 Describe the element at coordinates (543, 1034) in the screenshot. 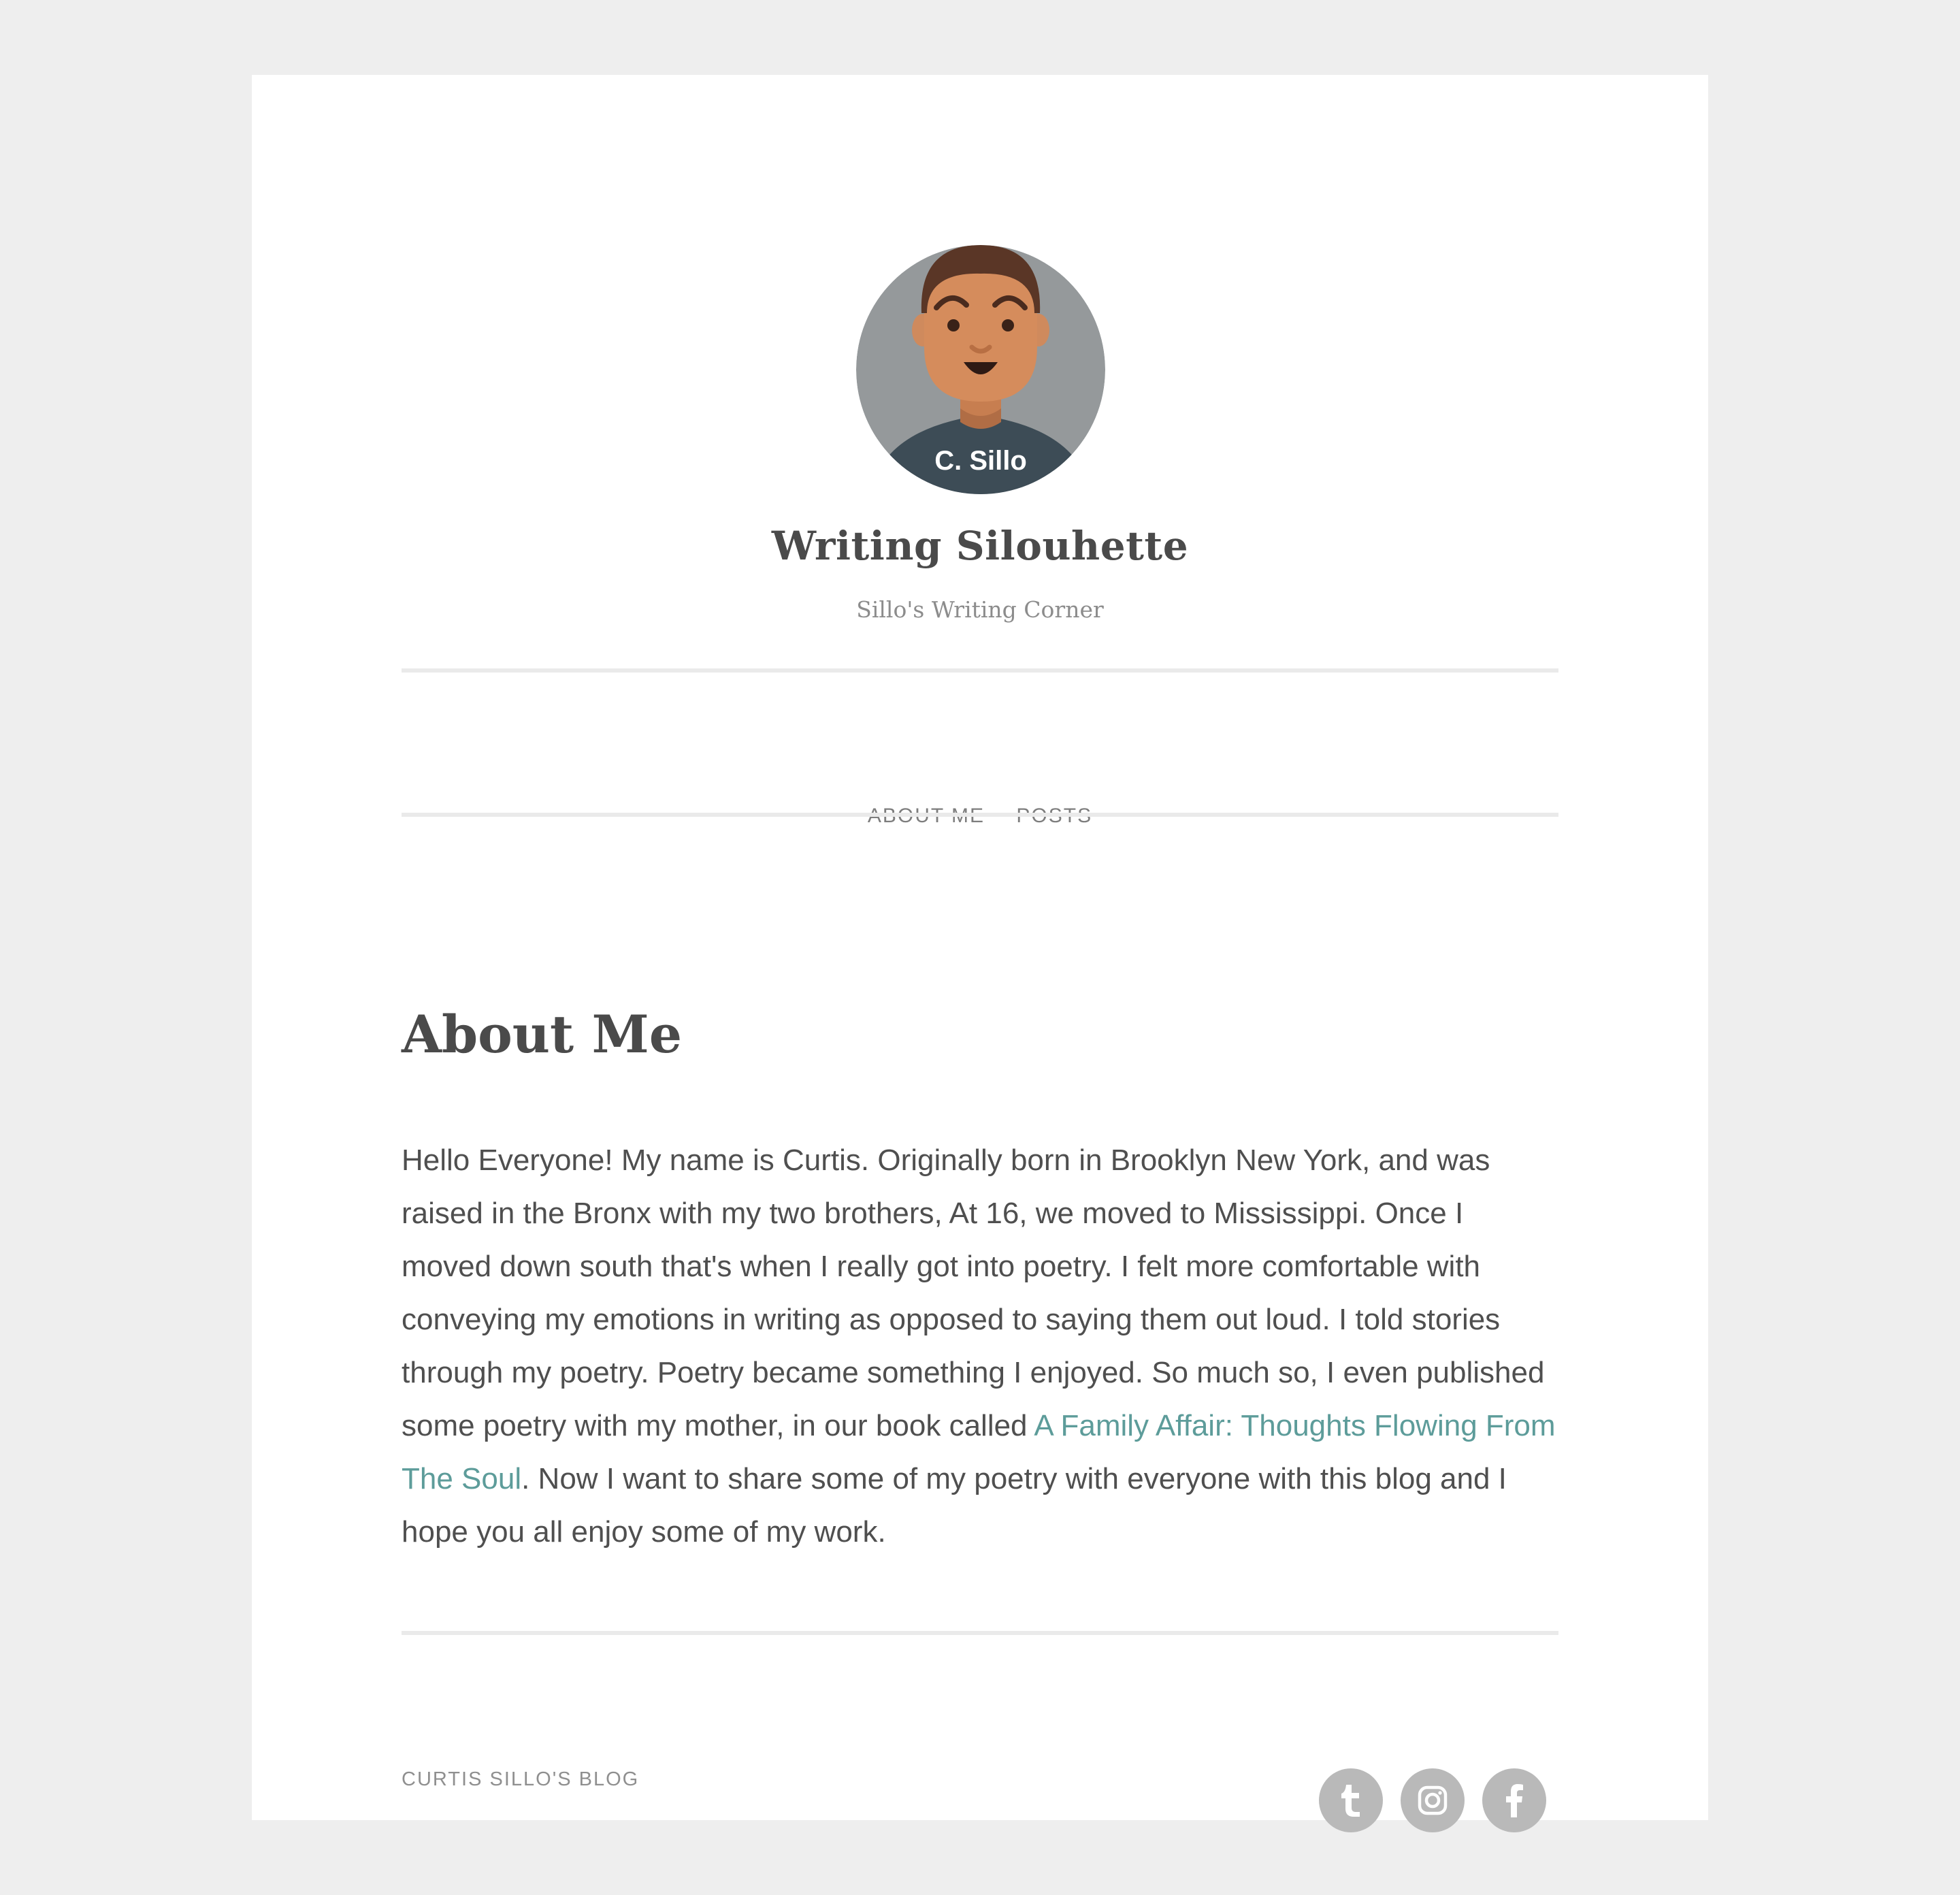

I see `page-title: About Me` at that location.